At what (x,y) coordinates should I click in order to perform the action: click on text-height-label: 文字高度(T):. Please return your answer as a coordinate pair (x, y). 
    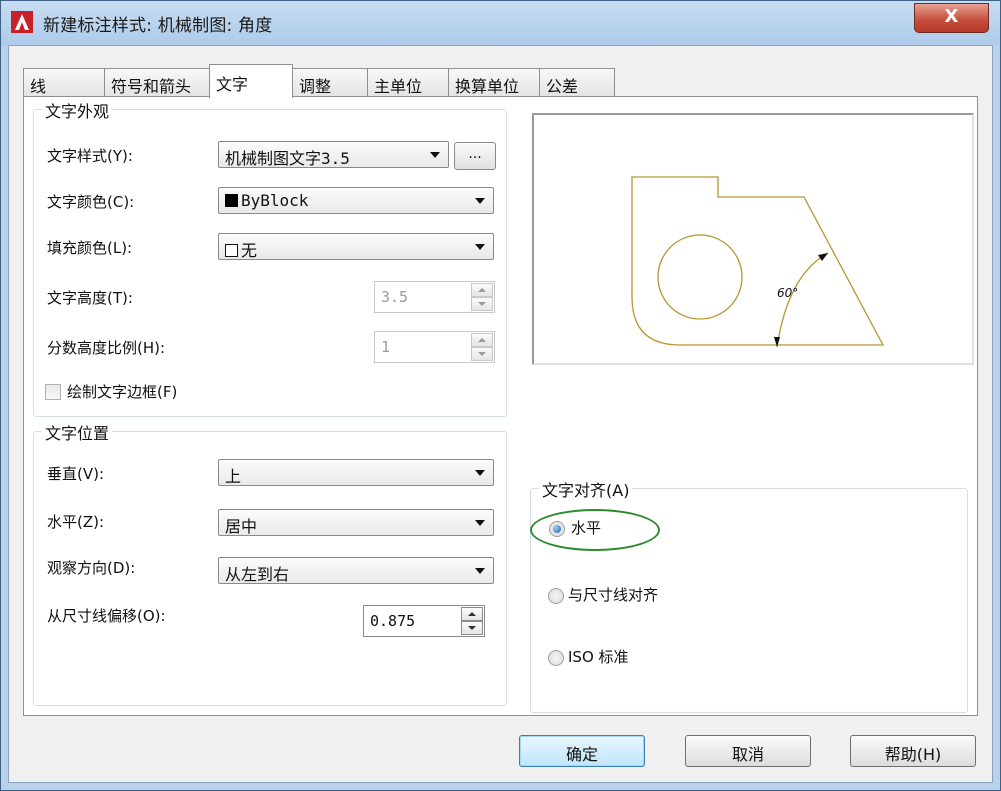
    Looking at the image, I should click on (90, 298).